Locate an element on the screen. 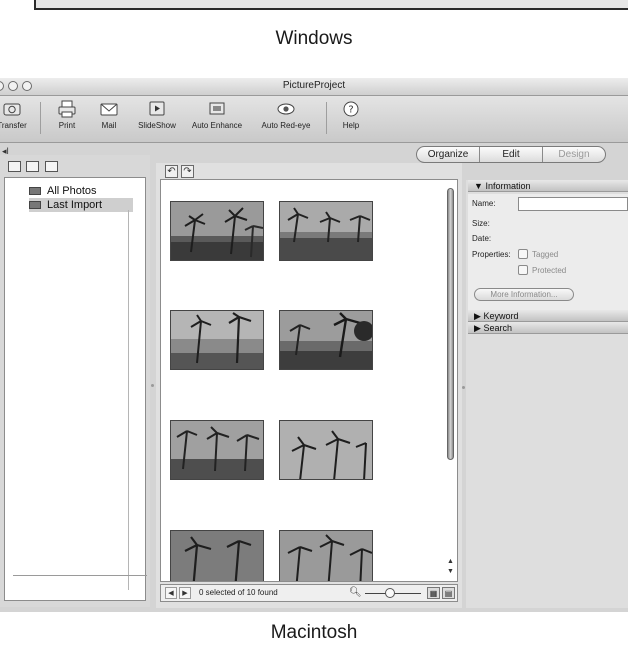 The width and height of the screenshot is (628, 655). selection-status: 0 selected of 10 found is located at coordinates (238, 592).